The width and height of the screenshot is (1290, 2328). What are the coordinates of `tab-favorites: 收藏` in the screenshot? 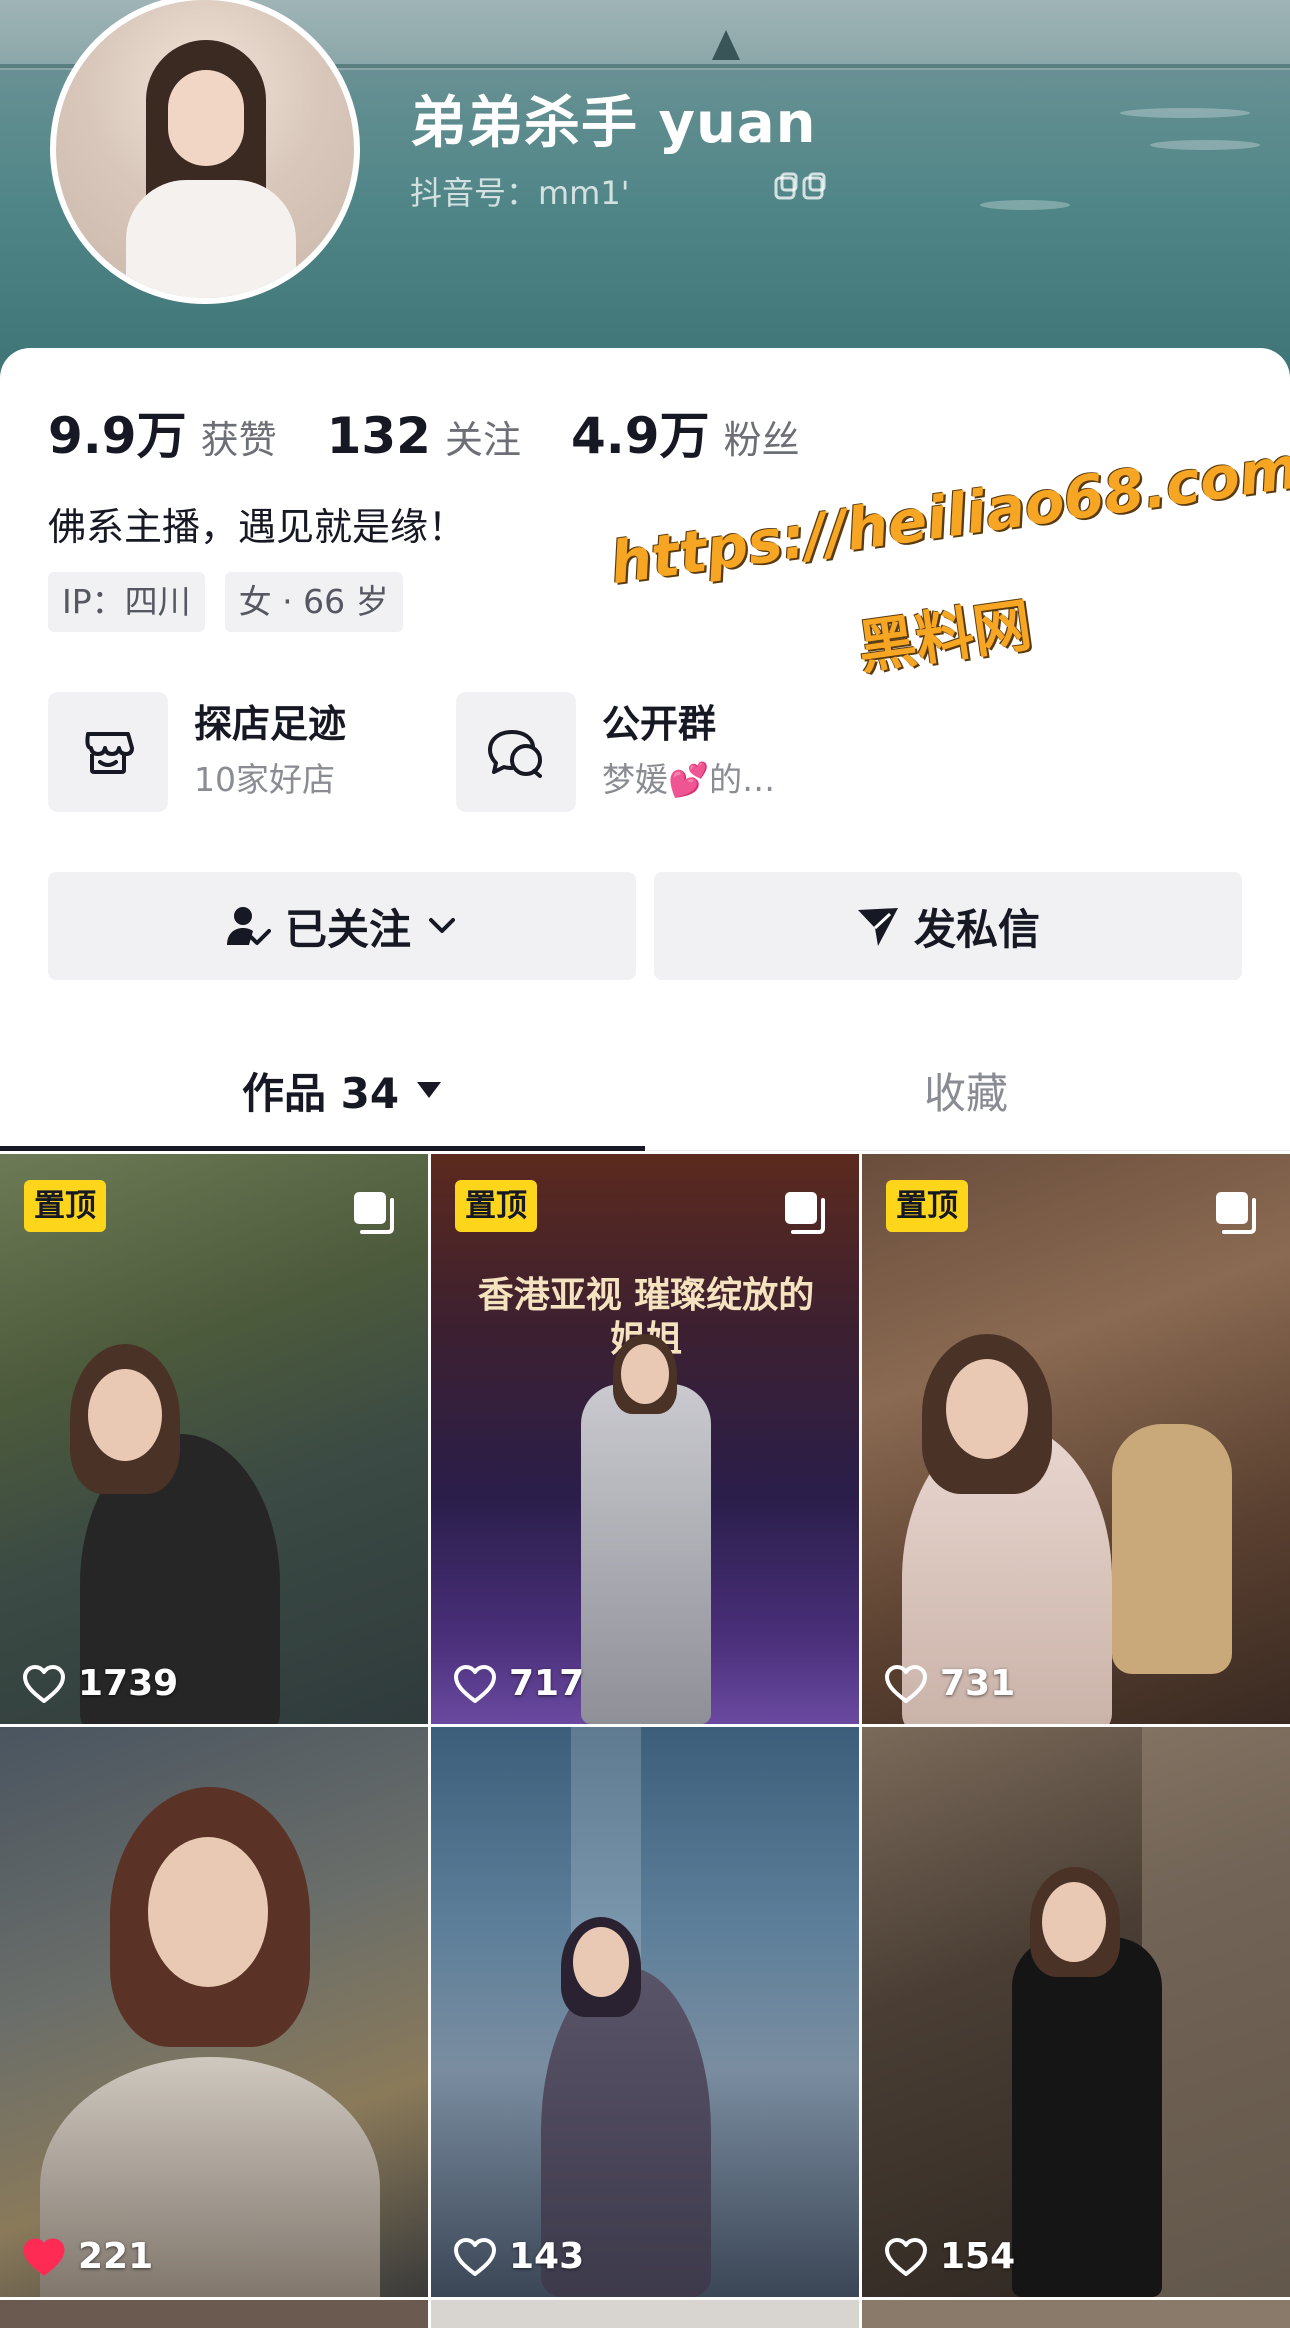 It's located at (966, 1090).